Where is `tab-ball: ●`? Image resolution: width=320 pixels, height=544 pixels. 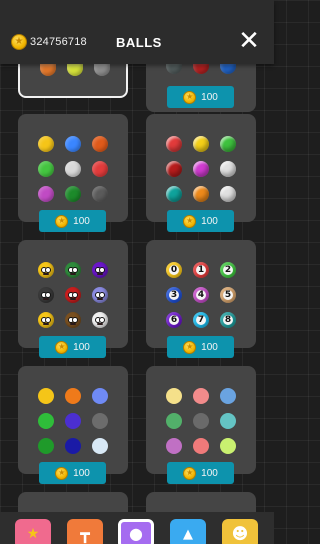
tab-ball: ● is located at coordinates (136, 531).